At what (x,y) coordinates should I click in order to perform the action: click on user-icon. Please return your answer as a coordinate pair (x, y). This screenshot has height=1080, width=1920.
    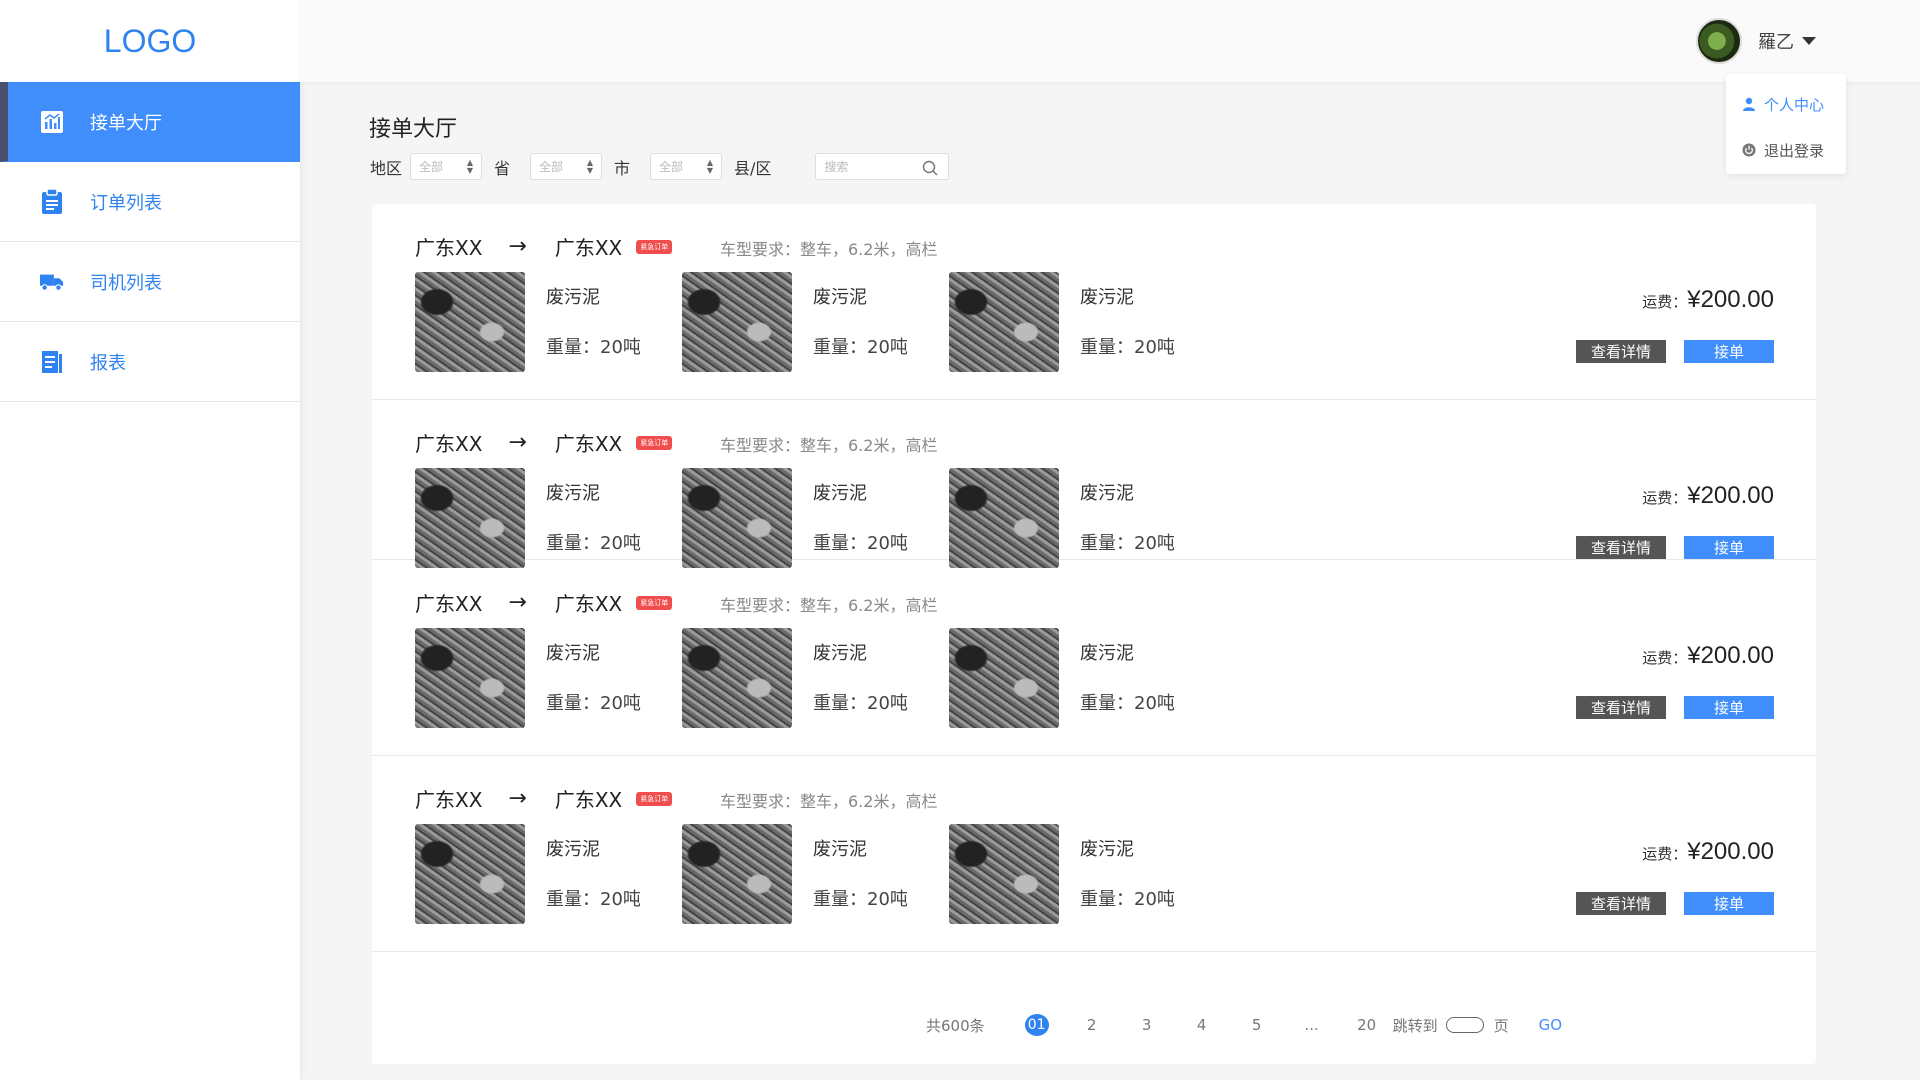
    Looking at the image, I should click on (1749, 104).